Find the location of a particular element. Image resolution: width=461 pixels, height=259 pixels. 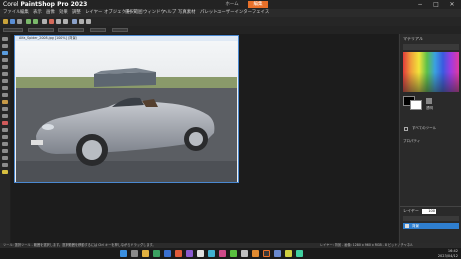

warp-tool-icon is located at coordinates (5, 172).